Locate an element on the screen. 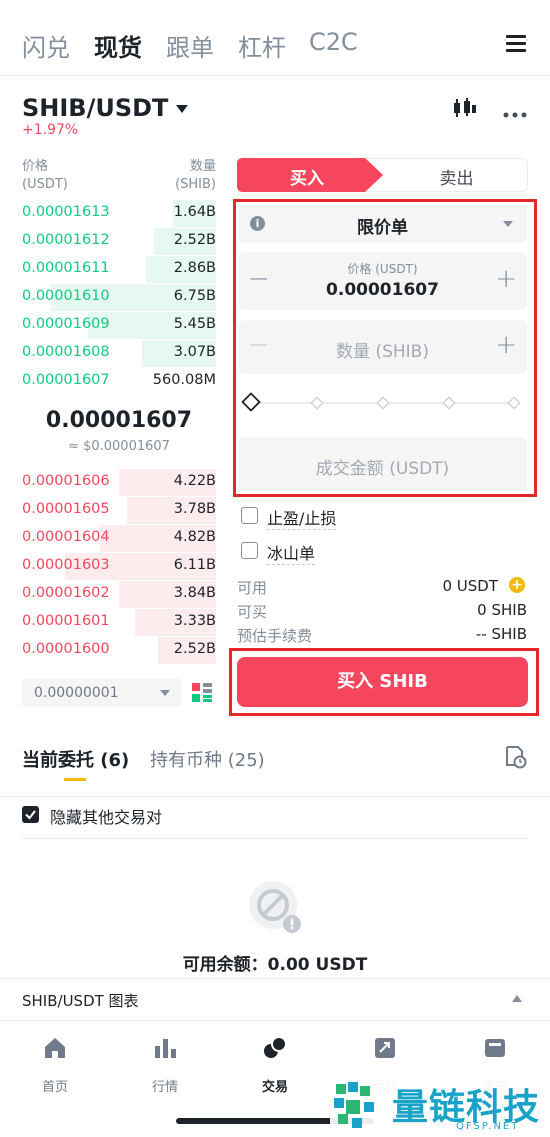  futures-icon is located at coordinates (385, 1048).